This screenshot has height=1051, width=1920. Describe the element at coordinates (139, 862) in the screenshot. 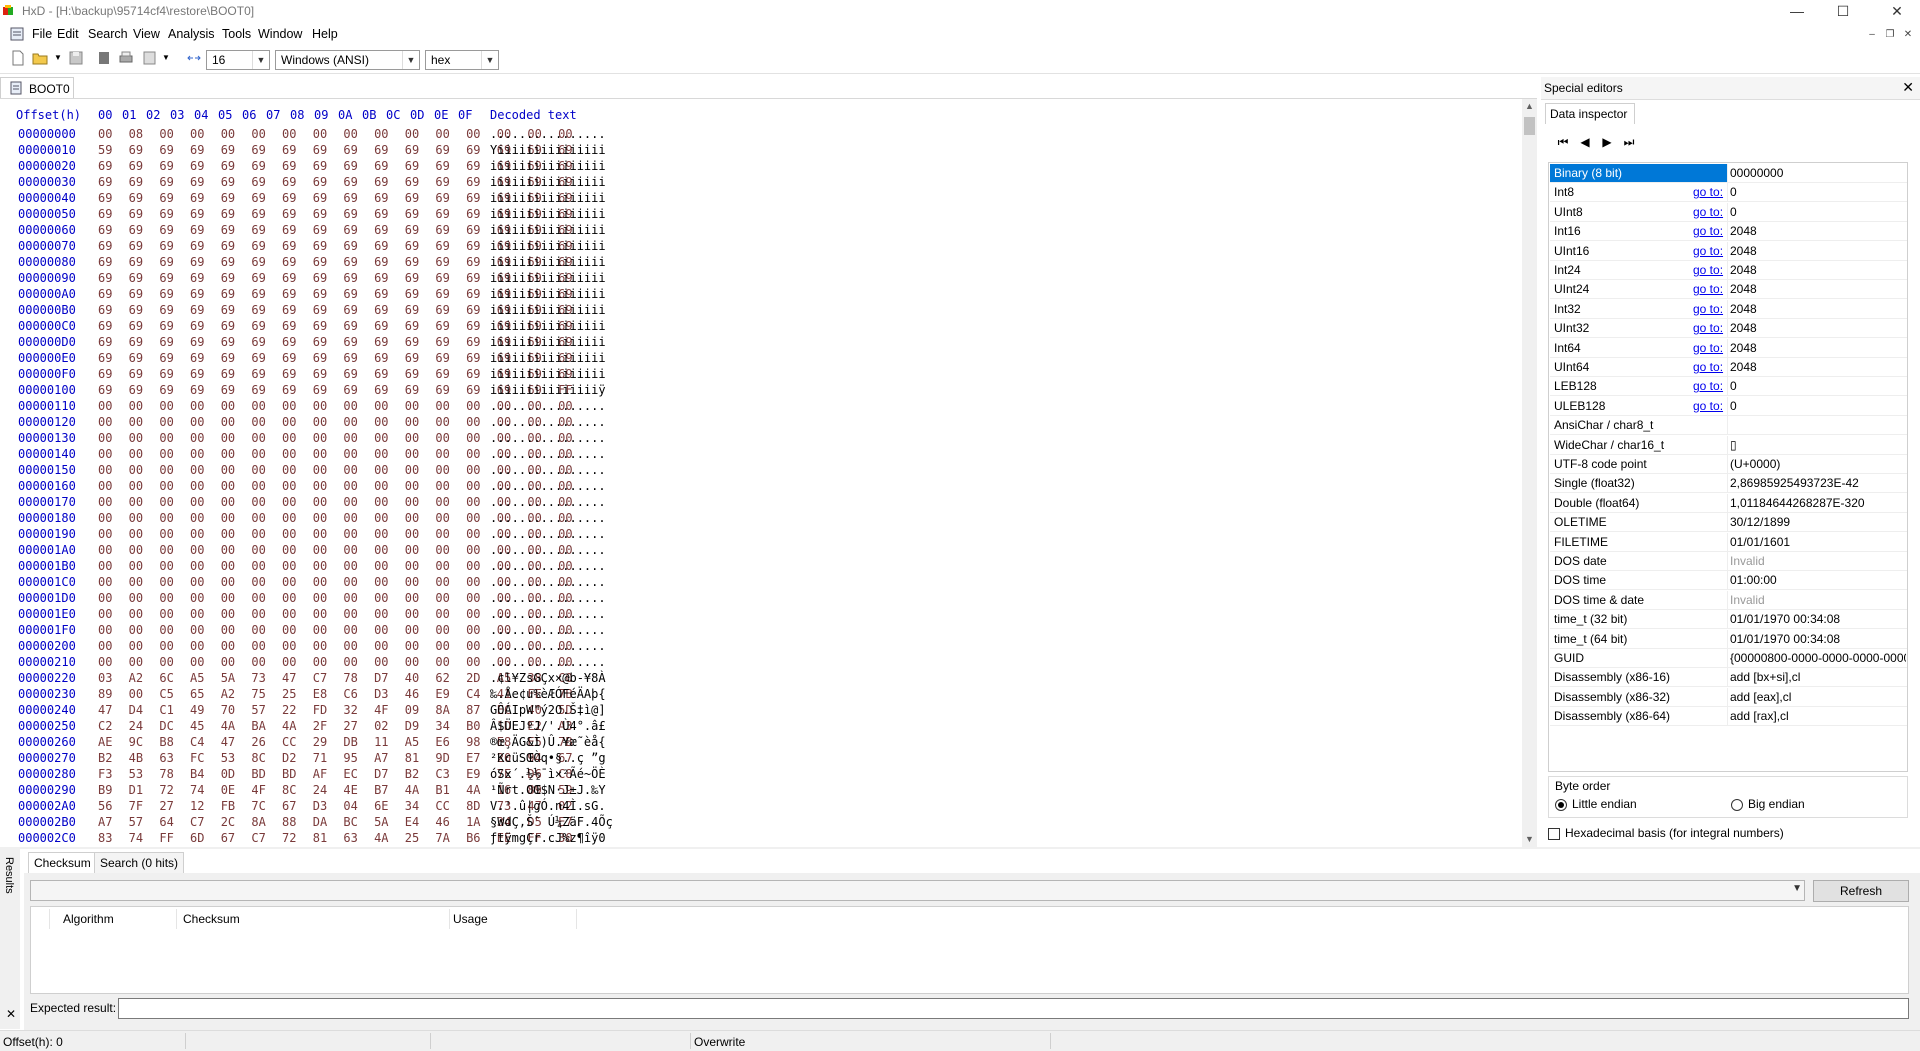

I see `tab-search: Search (0 hits)` at that location.